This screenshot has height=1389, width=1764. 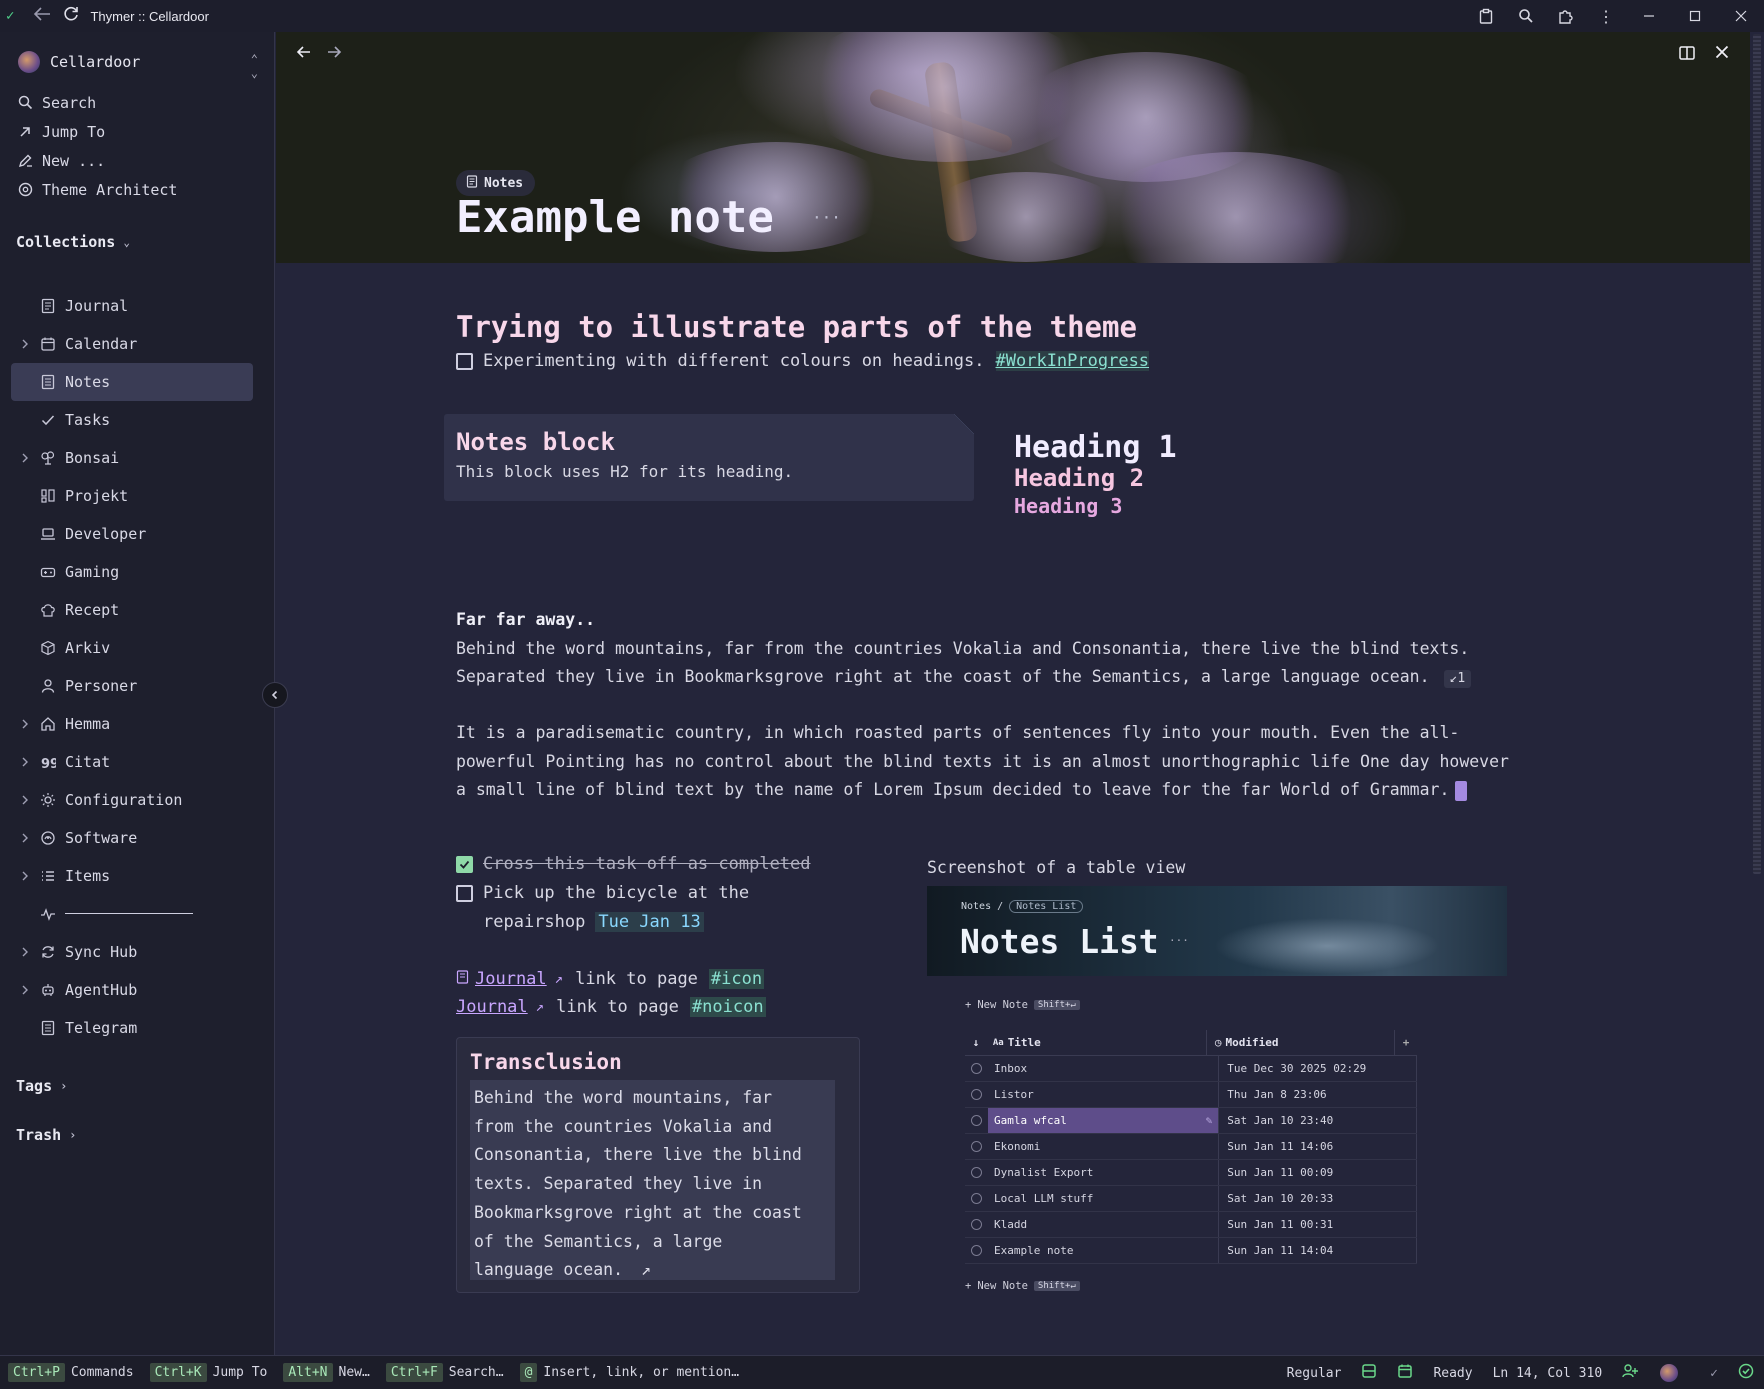 What do you see at coordinates (633, 864) in the screenshot?
I see `todo-completed: Cross this task off as completed` at bounding box center [633, 864].